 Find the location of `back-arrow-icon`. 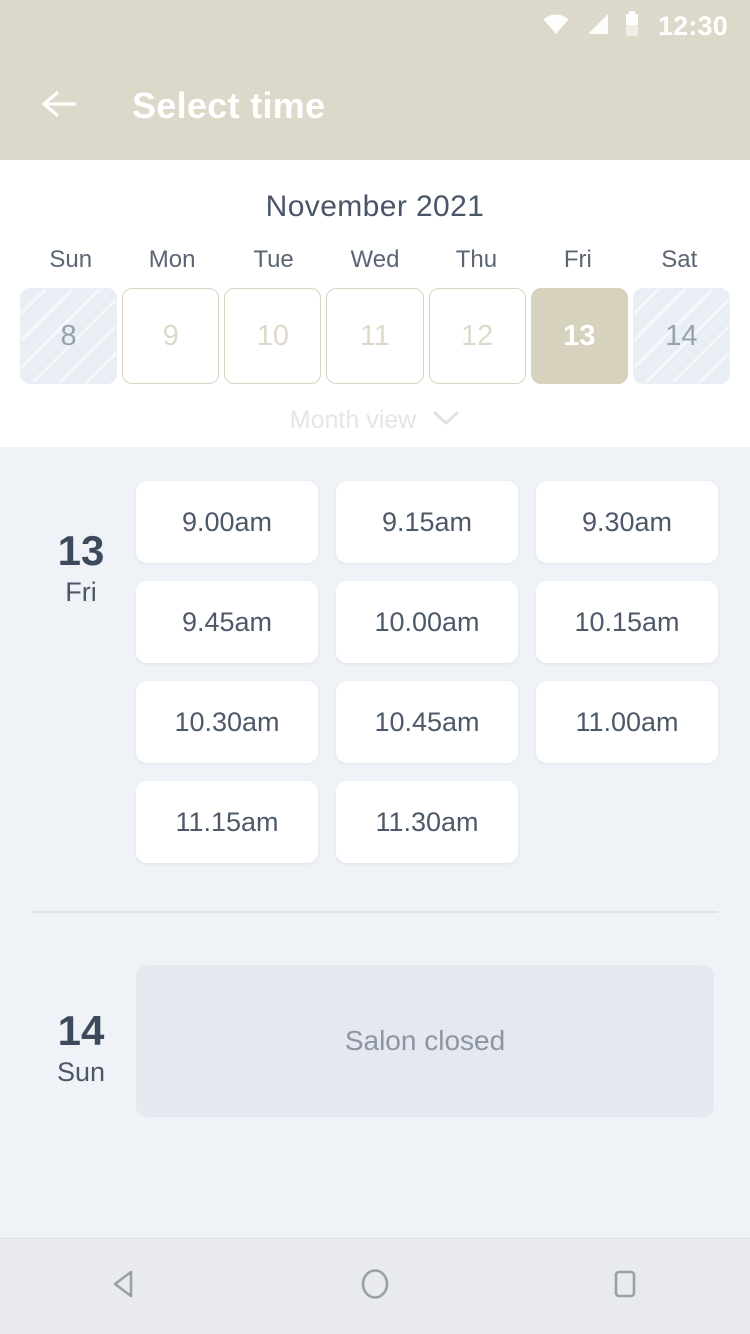

back-arrow-icon is located at coordinates (59, 106).